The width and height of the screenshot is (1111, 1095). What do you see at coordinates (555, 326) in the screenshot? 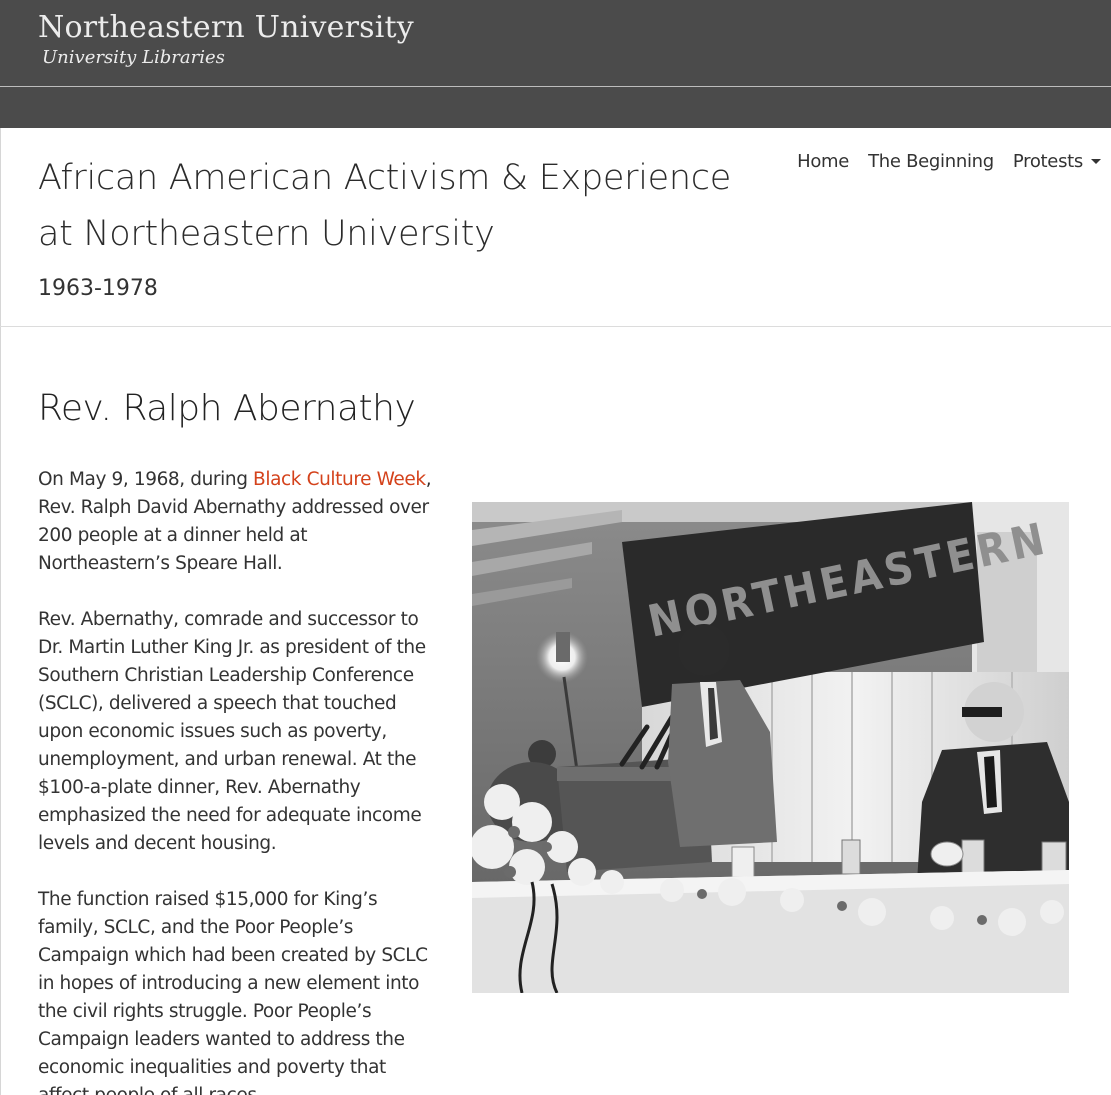
I see `header-divider` at bounding box center [555, 326].